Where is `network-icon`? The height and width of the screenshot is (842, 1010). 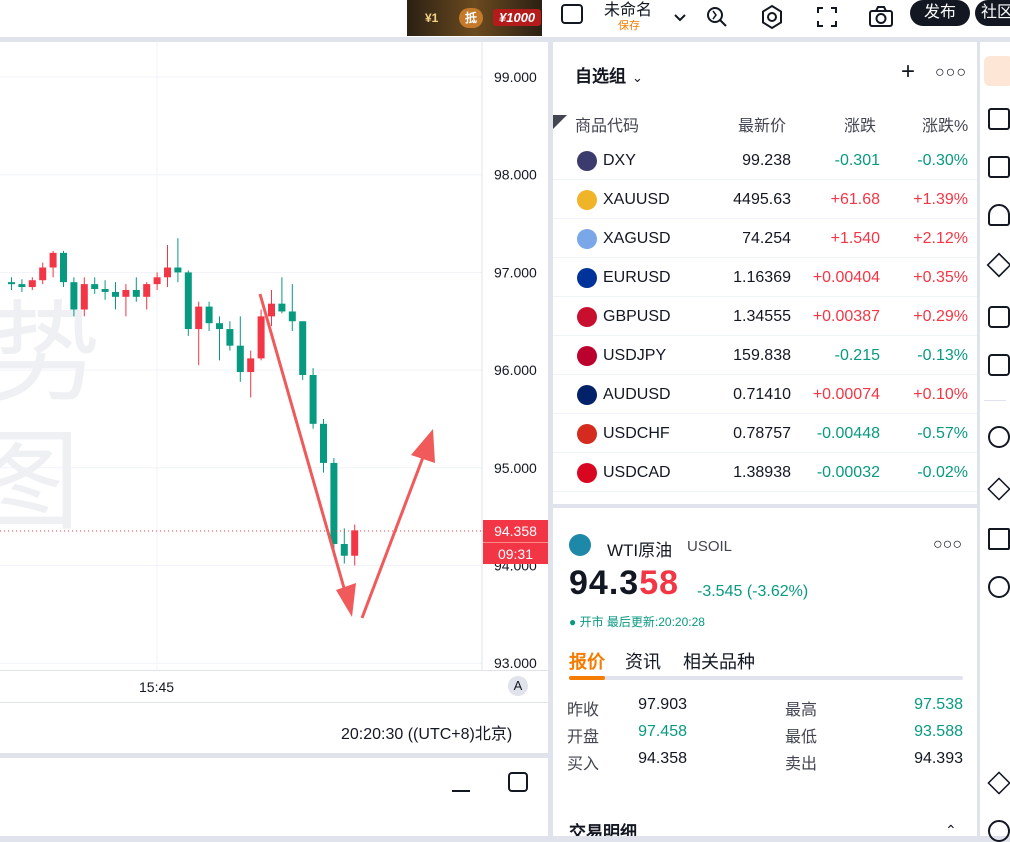
network-icon is located at coordinates (999, 587).